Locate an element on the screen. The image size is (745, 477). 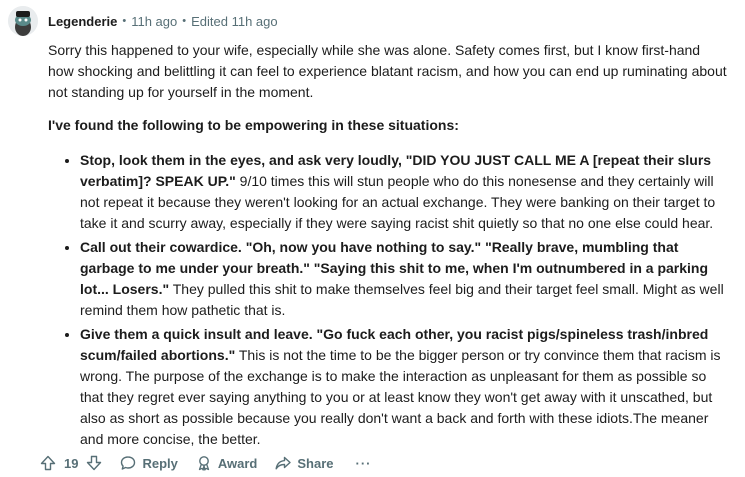
award-icon is located at coordinates (204, 463).